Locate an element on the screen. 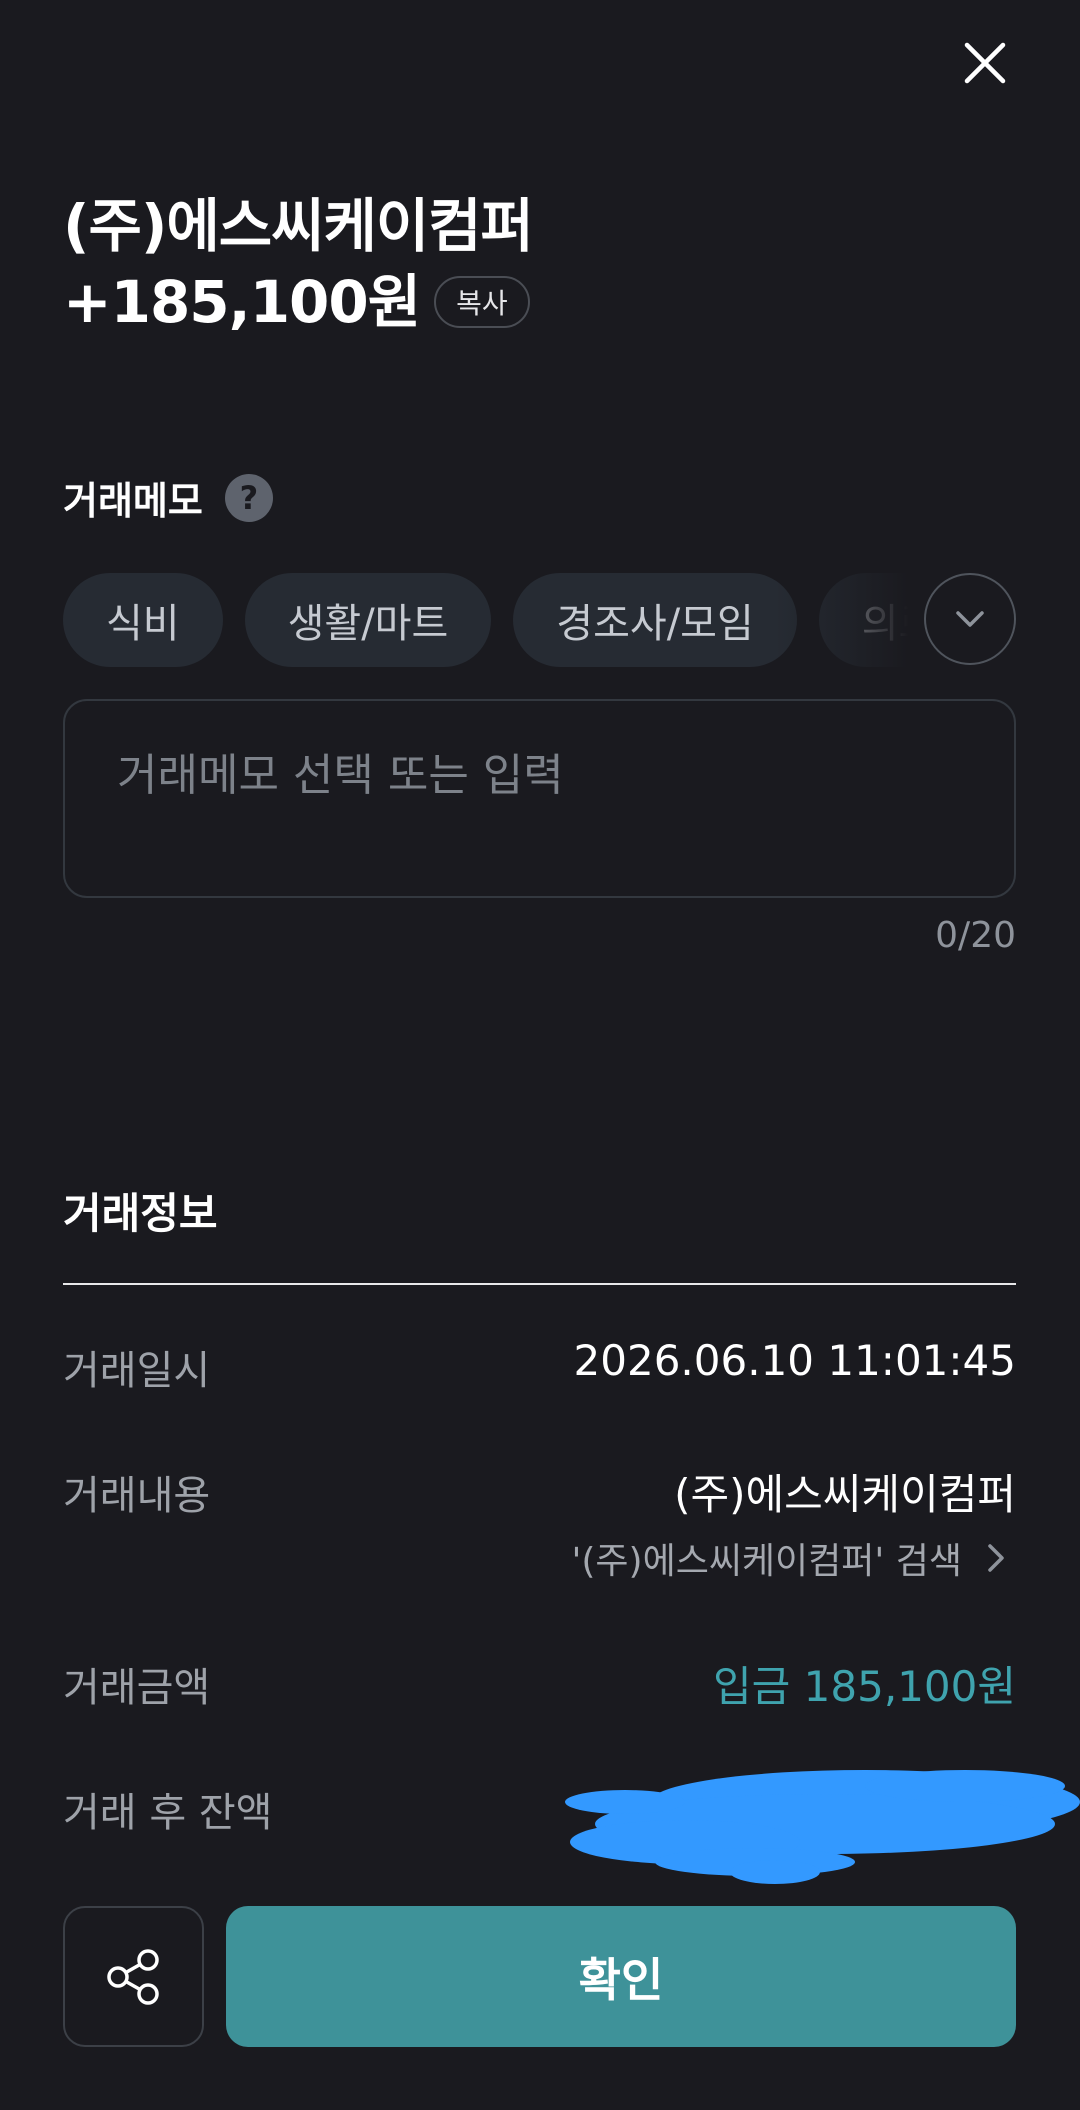 This screenshot has width=1080, height=2110. amount-row: +185,100원 복사 is located at coordinates (298, 302).